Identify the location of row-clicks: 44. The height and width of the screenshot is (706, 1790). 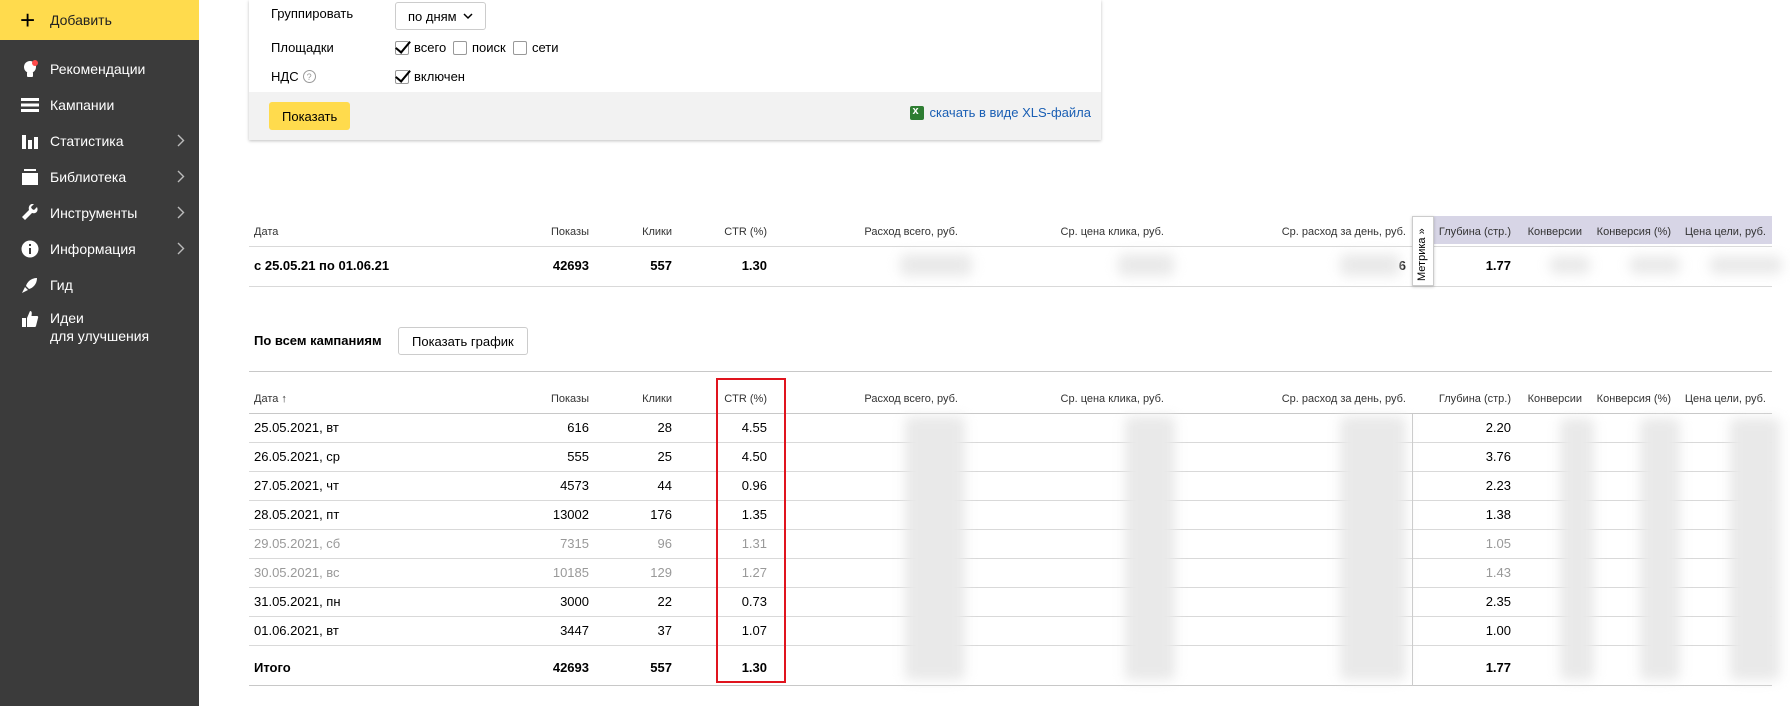
(664, 485).